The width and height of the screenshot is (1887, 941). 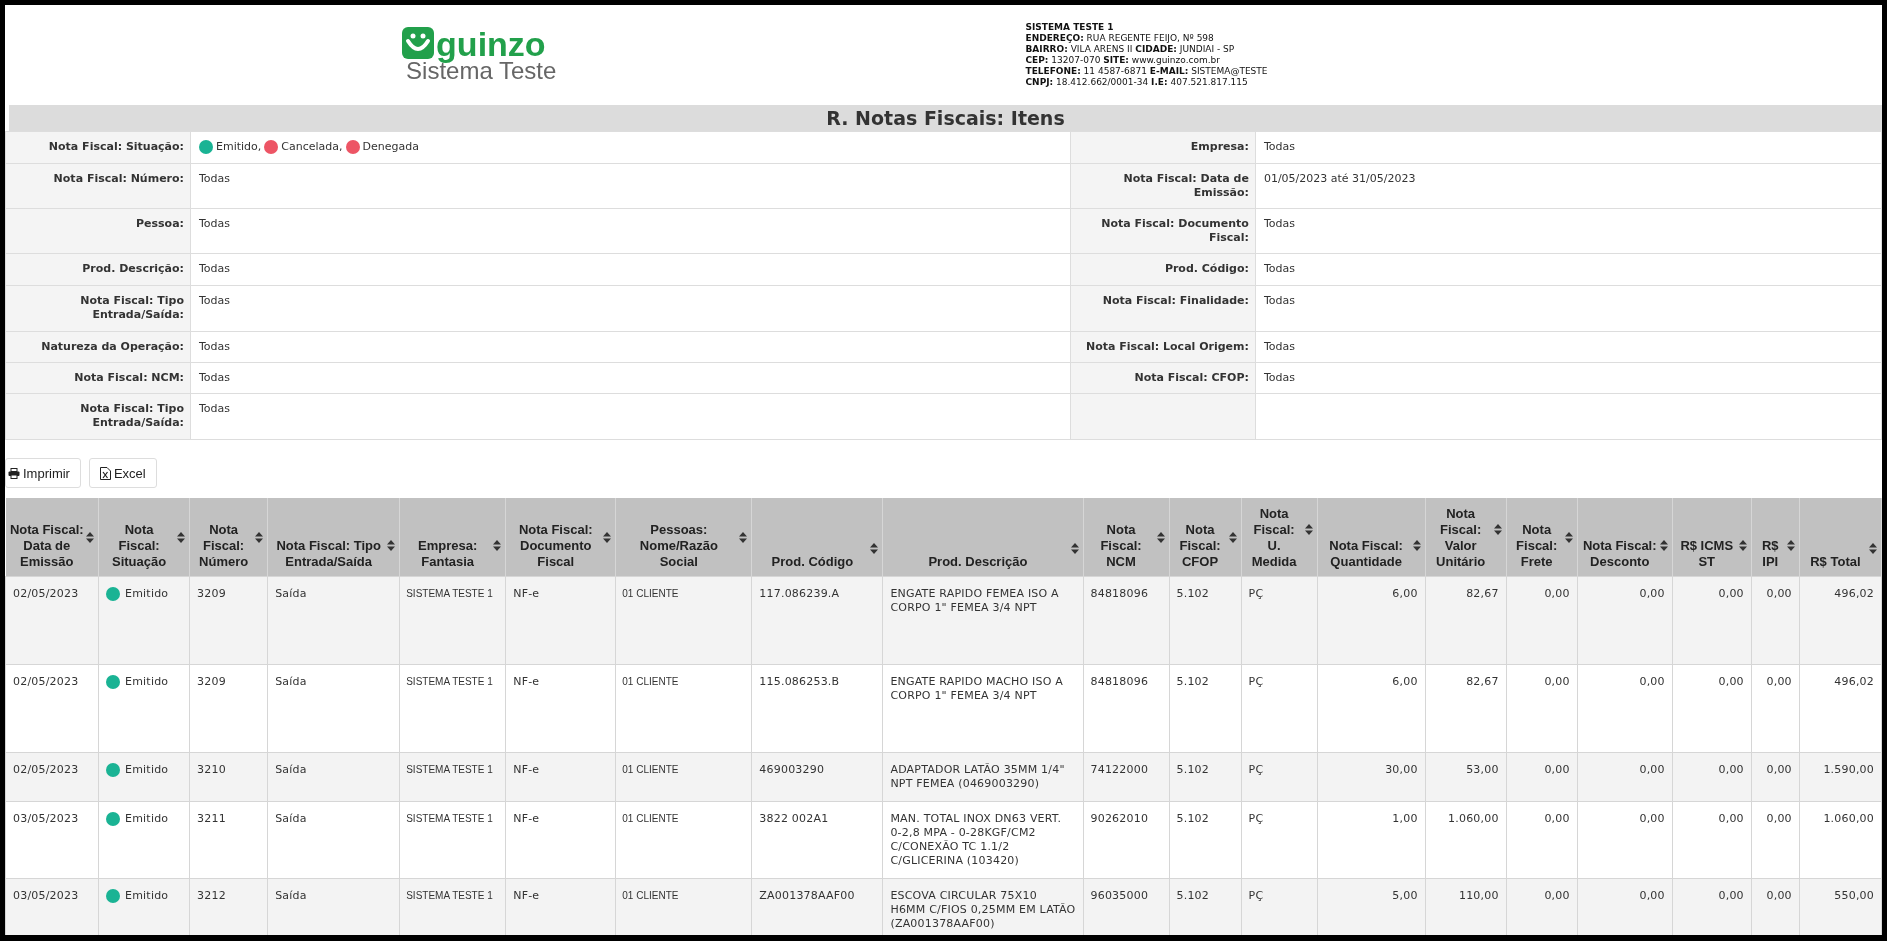 What do you see at coordinates (228, 776) in the screenshot?
I see `table-cell: 3210` at bounding box center [228, 776].